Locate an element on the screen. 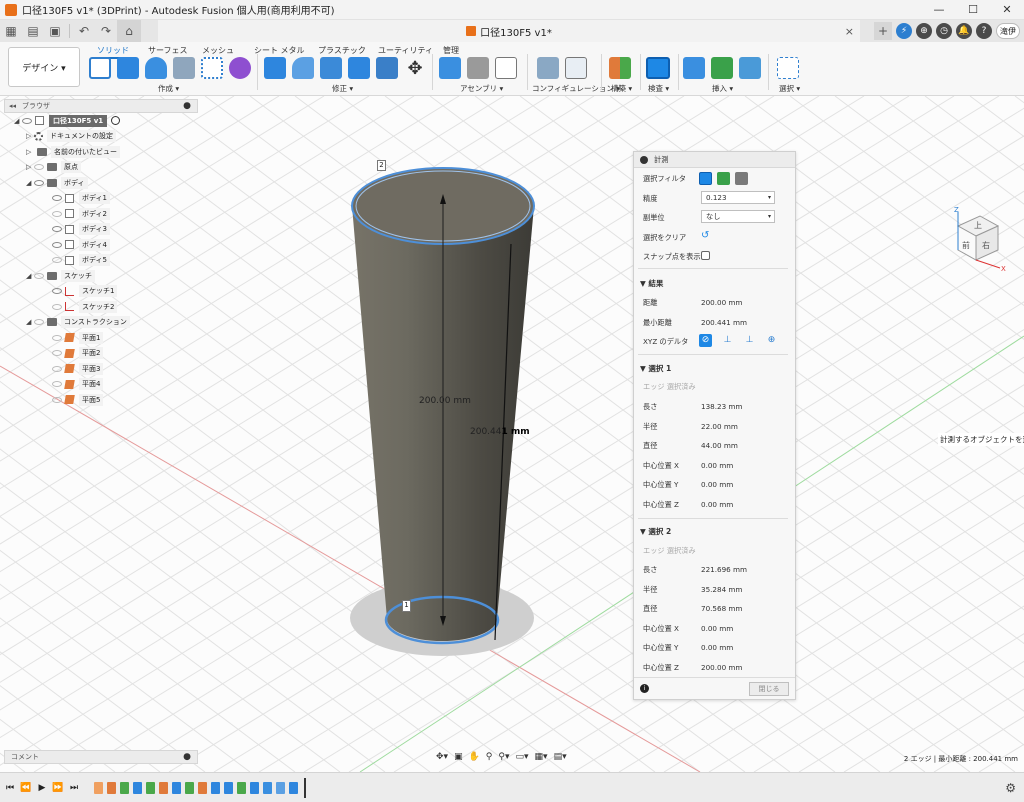  assembly-table-icon is located at coordinates (506, 68).